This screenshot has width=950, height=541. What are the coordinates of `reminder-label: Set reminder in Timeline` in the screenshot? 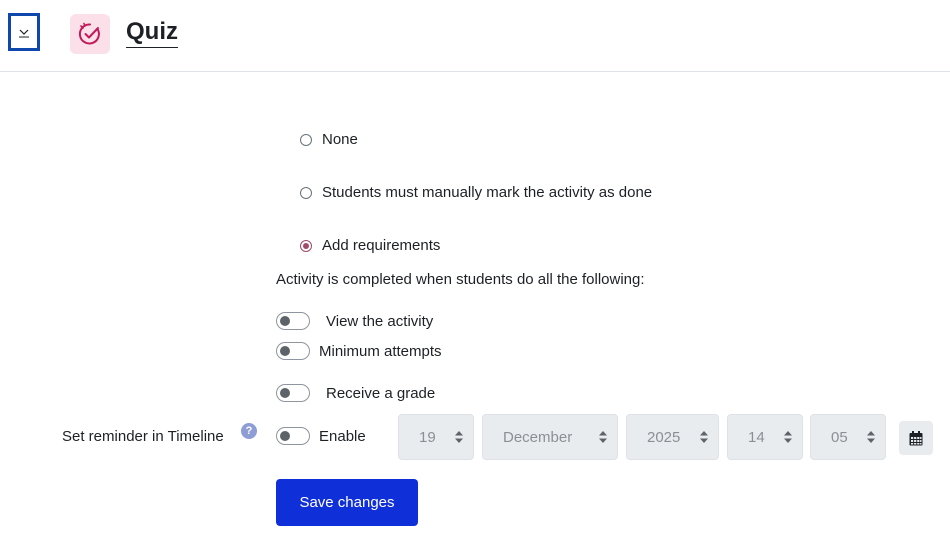 It's located at (143, 436).